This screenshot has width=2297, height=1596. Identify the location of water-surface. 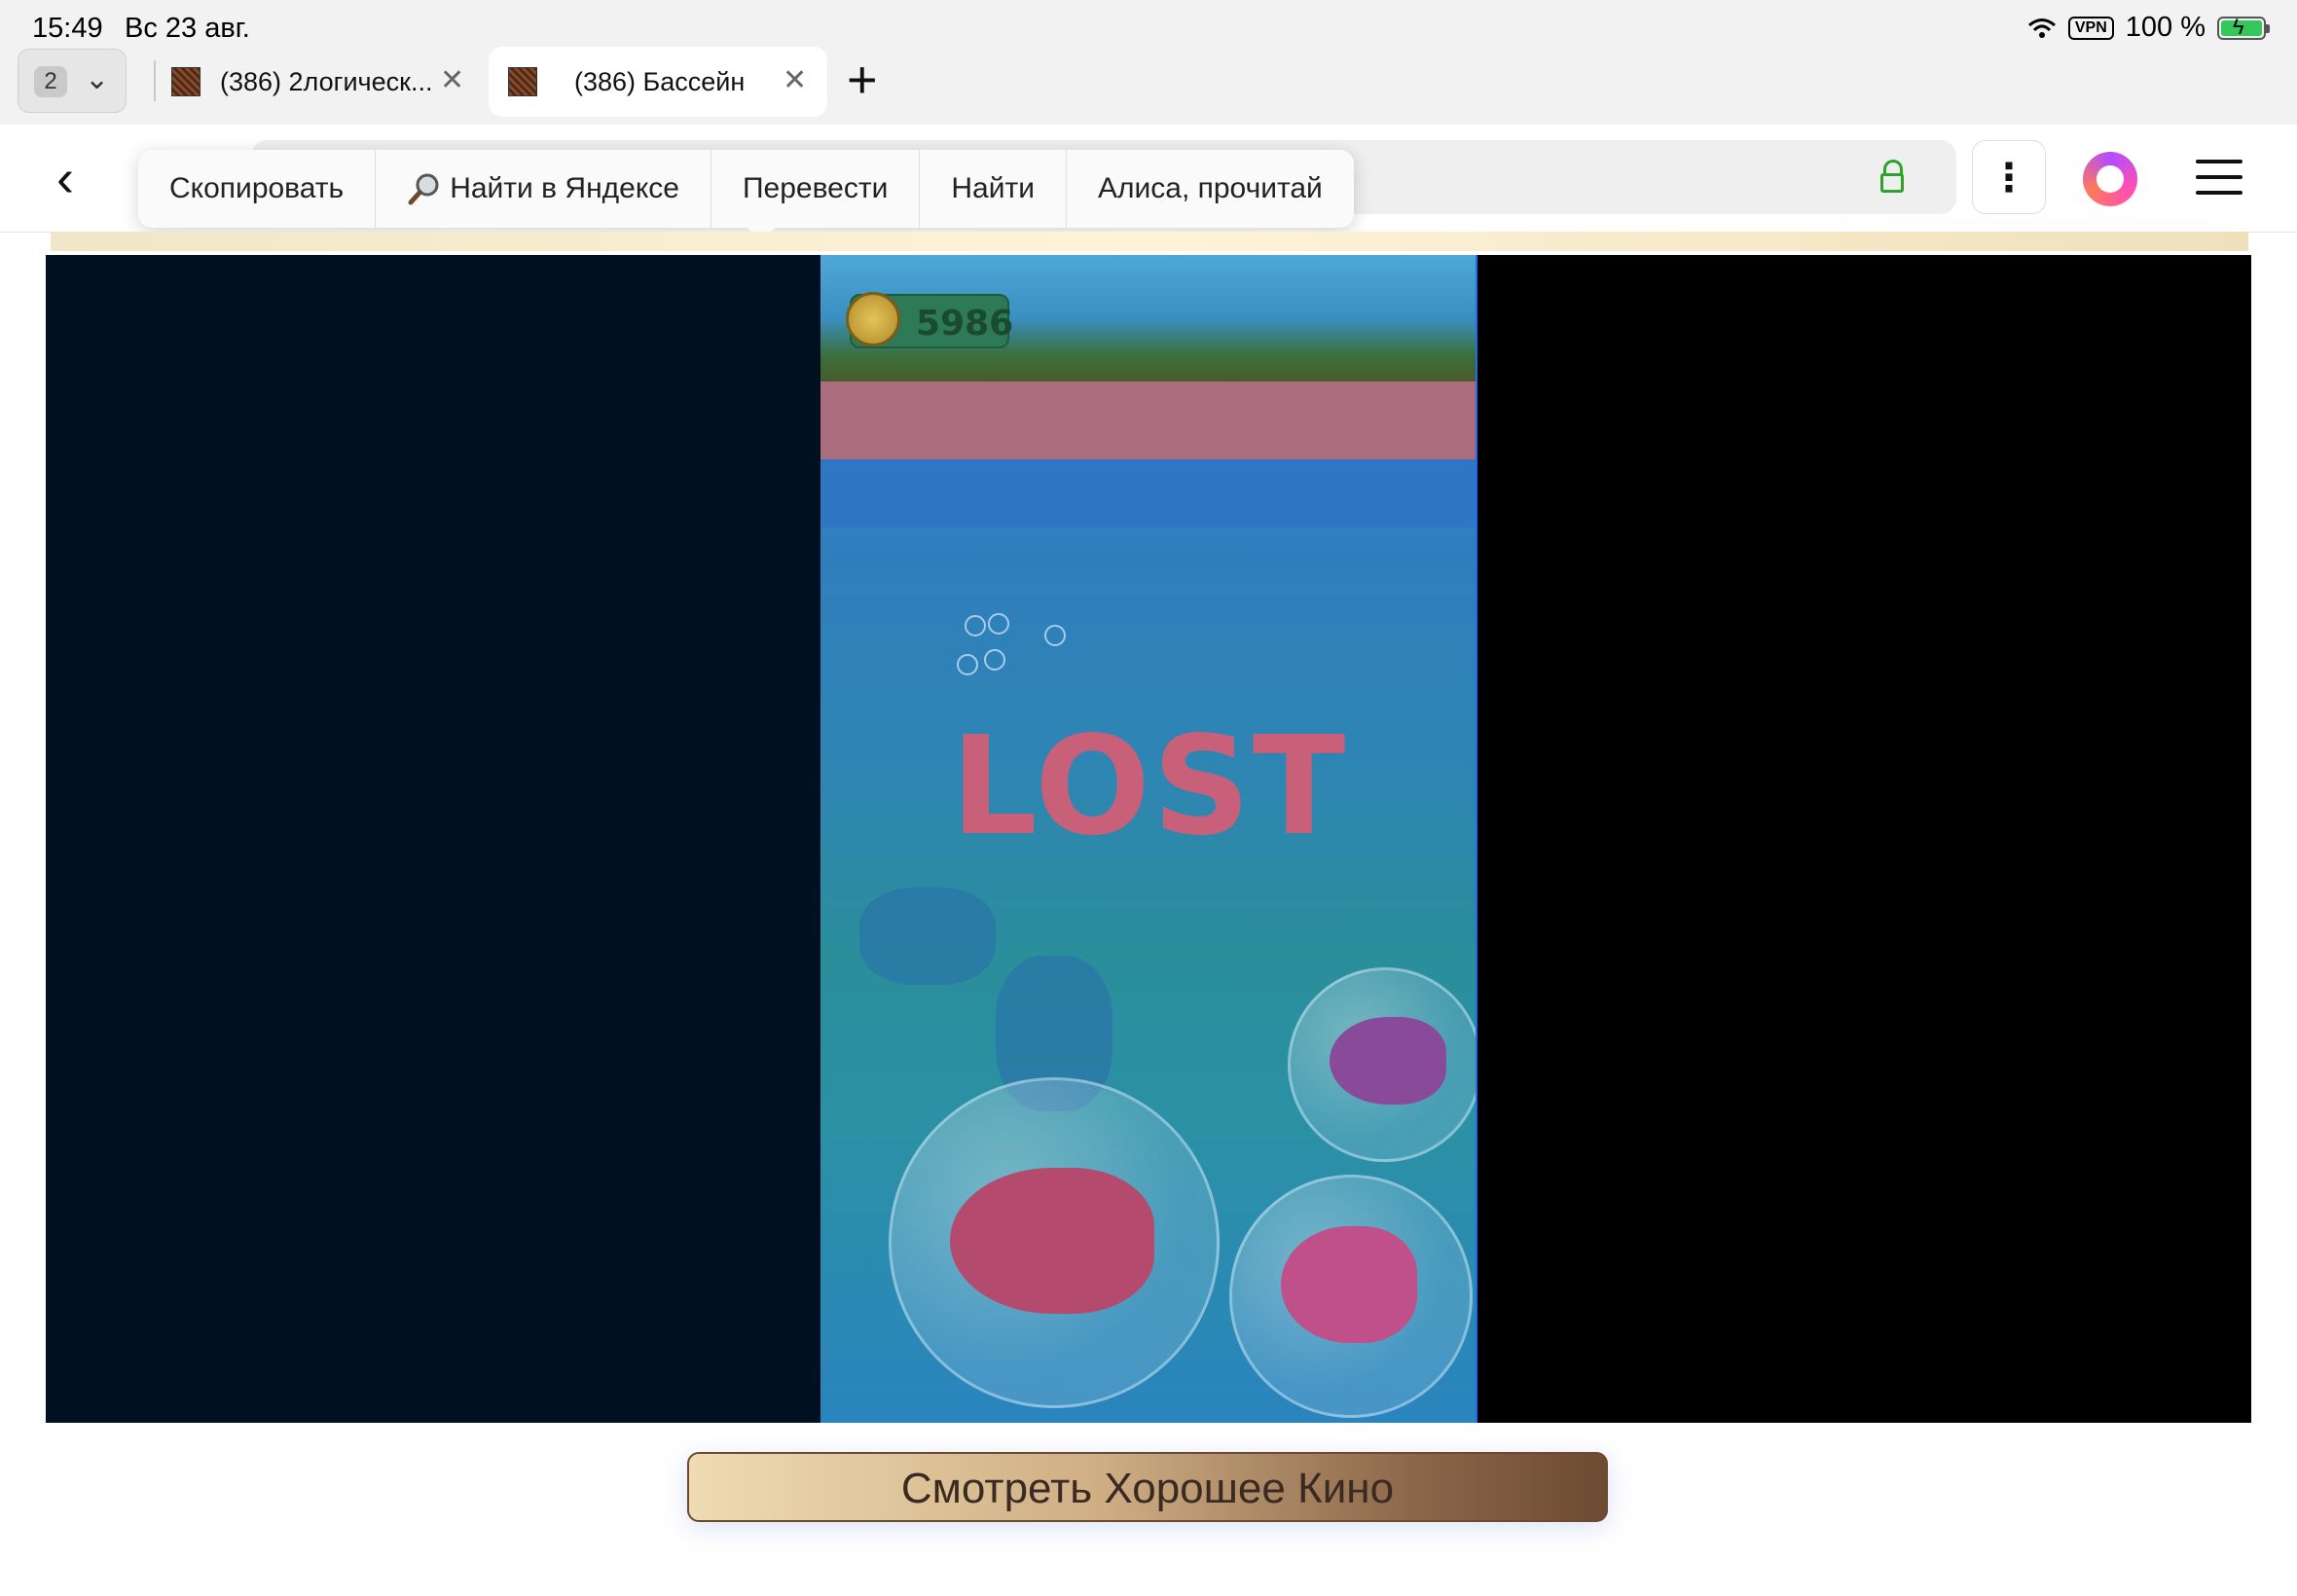
(1148, 493).